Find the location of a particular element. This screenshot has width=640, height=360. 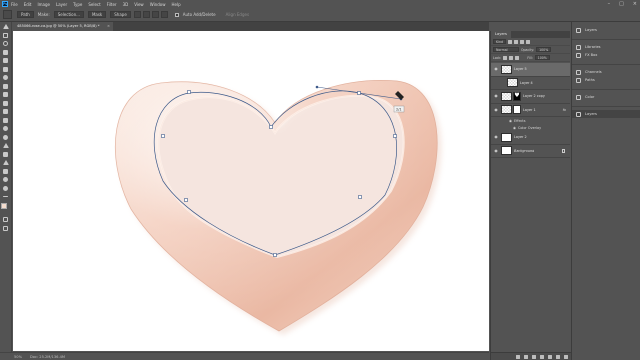

layer-row-layer-5: ◉ Layer 5 is located at coordinates (530, 70).